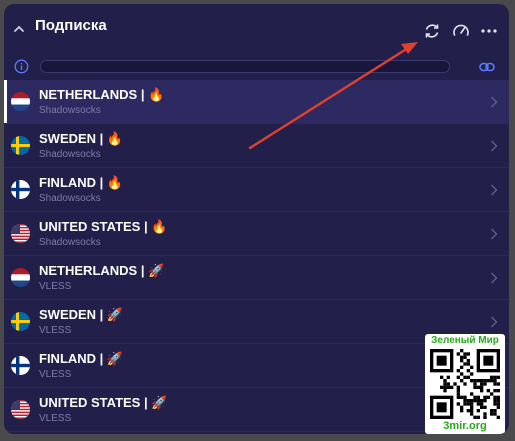 The width and height of the screenshot is (515, 441). I want to click on server-name: SWEDEN | 🔥, so click(81, 139).